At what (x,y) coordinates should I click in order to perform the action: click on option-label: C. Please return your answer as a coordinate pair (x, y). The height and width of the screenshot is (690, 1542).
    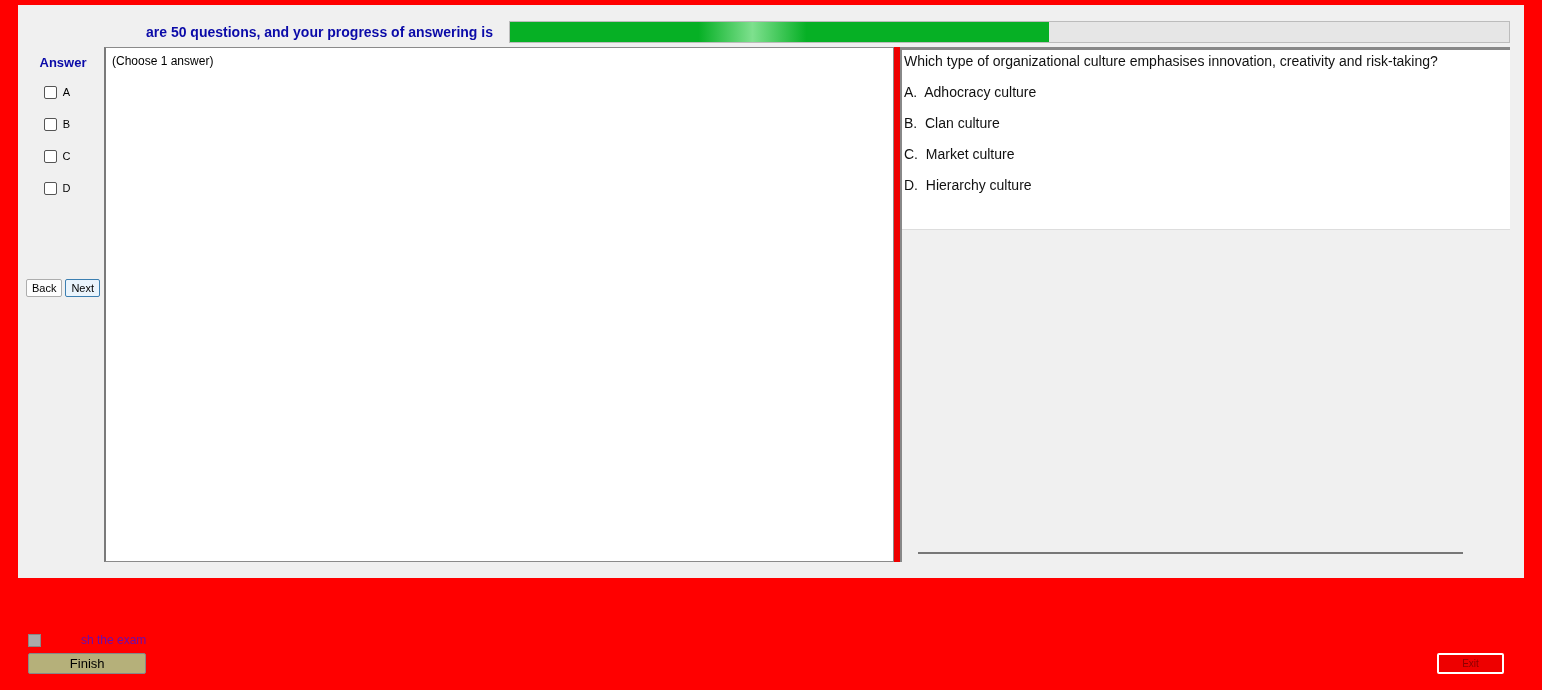
    Looking at the image, I should click on (66, 156).